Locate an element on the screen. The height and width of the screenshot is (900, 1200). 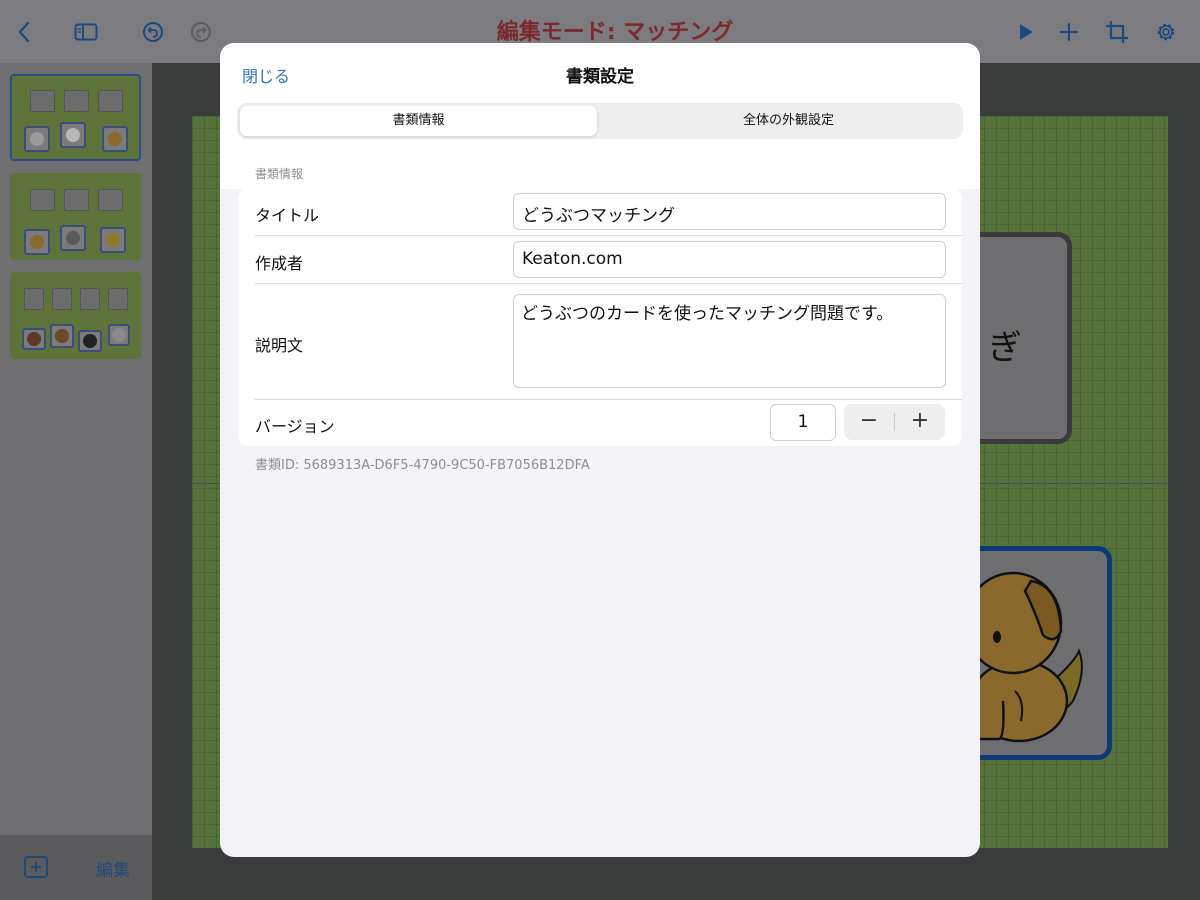
section-header: 書類情報 is located at coordinates (279, 174).